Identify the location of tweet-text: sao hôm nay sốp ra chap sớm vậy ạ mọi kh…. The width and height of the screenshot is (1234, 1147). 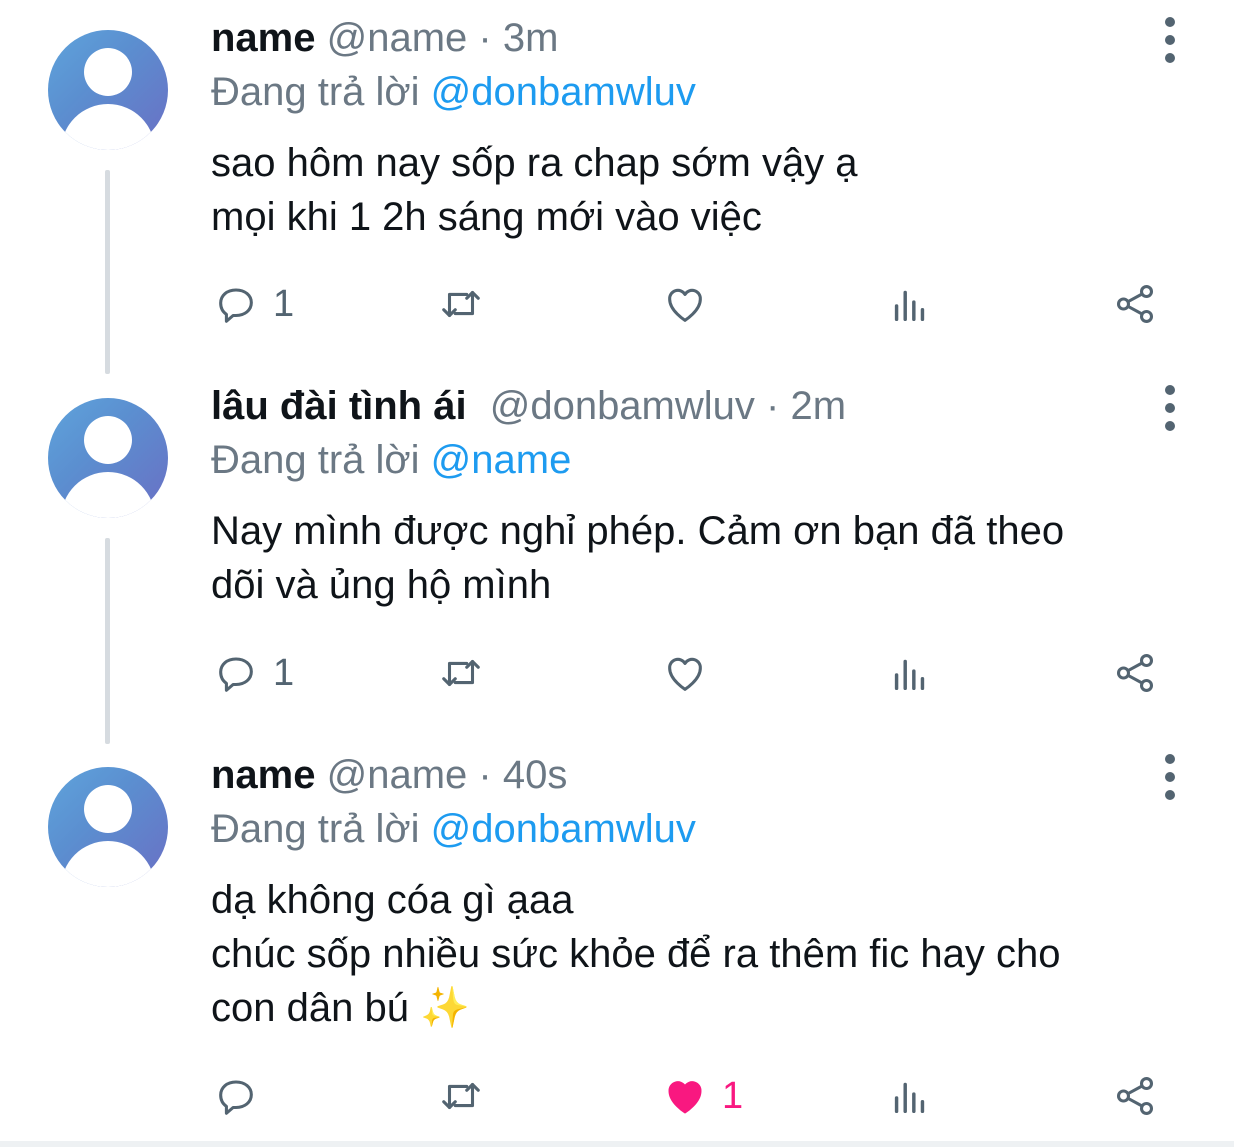
(534, 190).